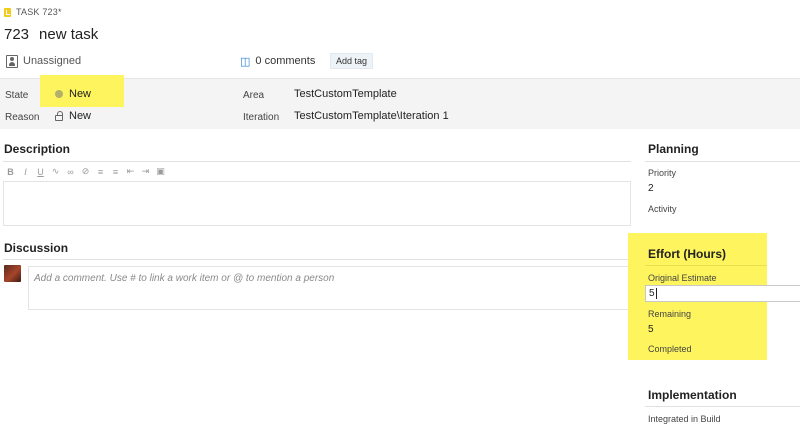 The image size is (800, 443). Describe the element at coordinates (261, 117) in the screenshot. I see `iteration-label: Iteration` at that location.